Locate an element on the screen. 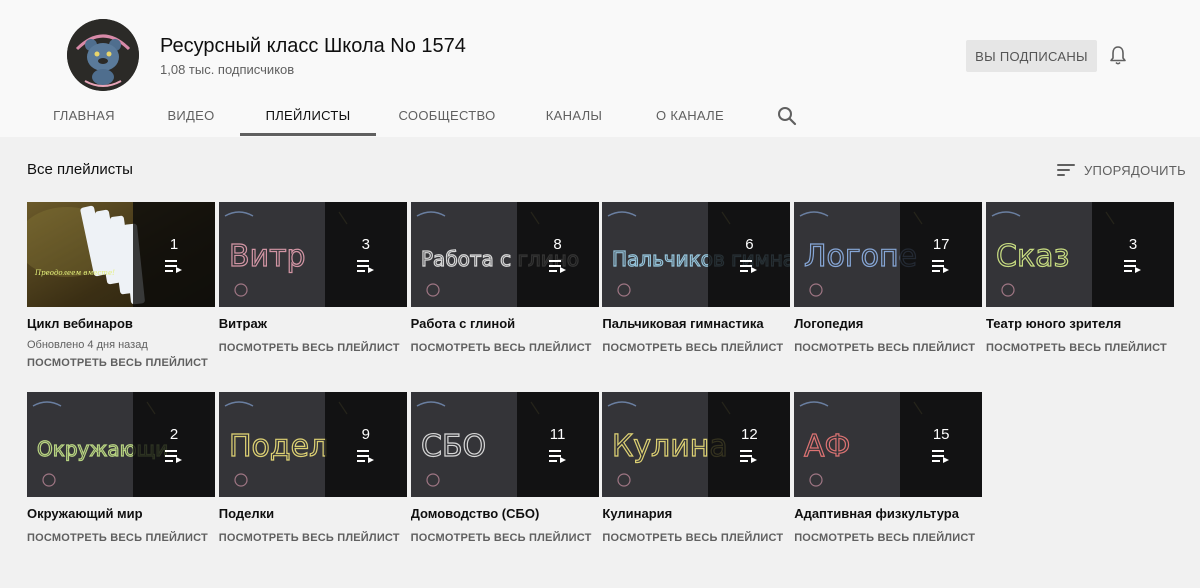  tab-playlists: ПЛЕЙЛИСТЫ is located at coordinates (308, 115).